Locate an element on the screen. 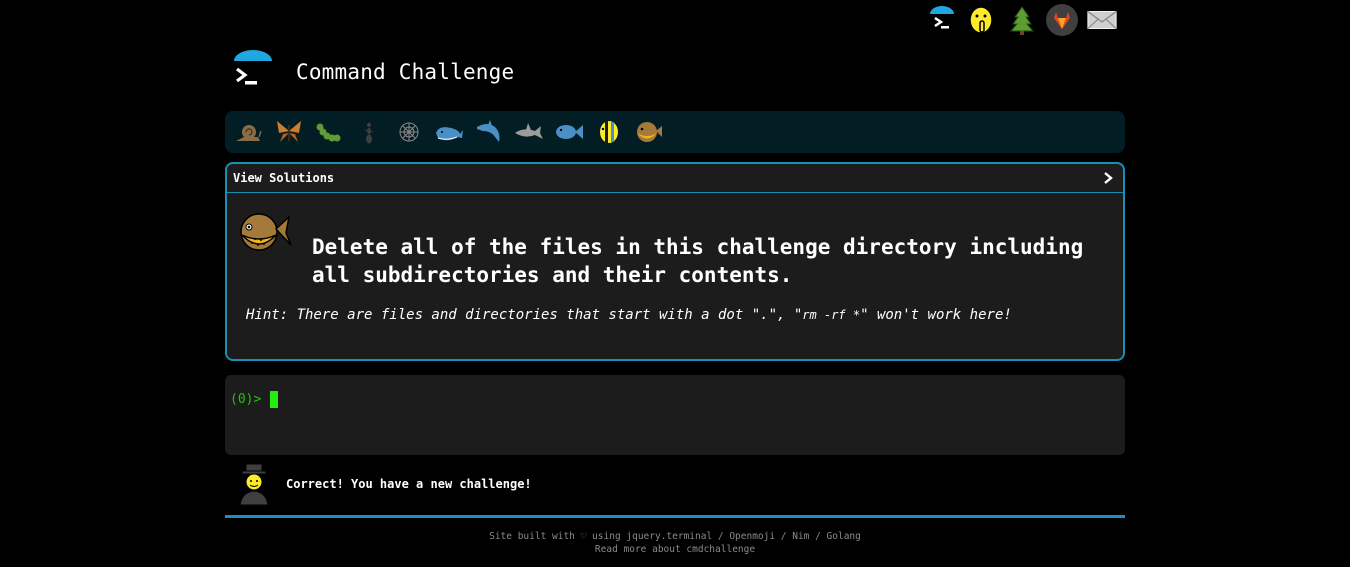  shushing-face-icon is located at coordinates (982, 20).